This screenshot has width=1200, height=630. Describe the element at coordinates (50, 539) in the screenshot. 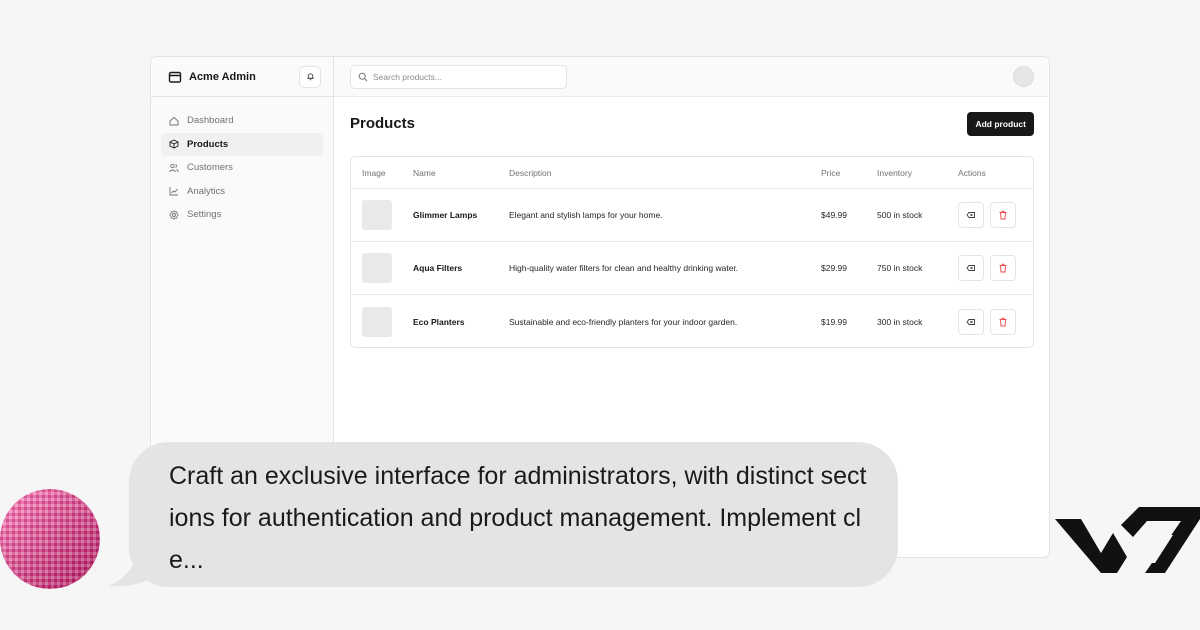

I see `user-avatar-icon` at that location.